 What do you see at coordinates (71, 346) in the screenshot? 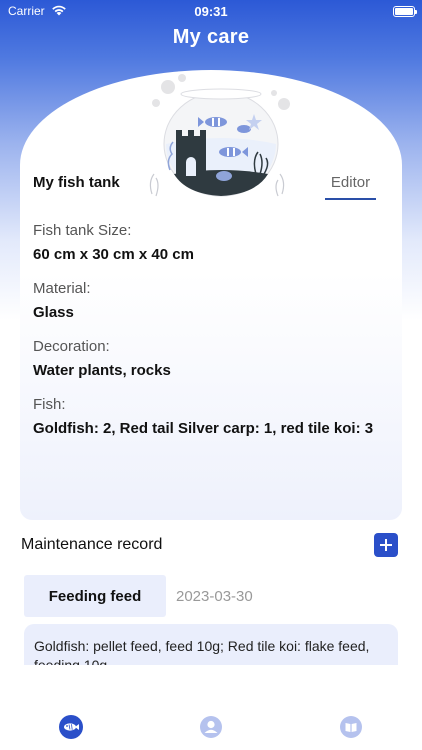
I see `field-label-decoration: Decoration:` at bounding box center [71, 346].